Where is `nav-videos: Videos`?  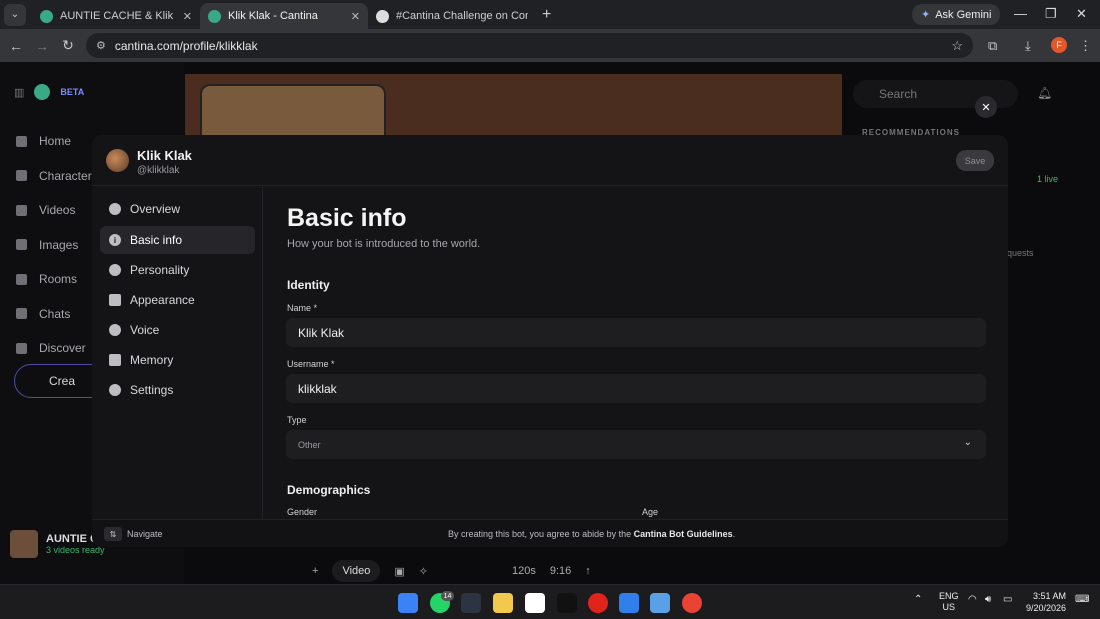 nav-videos: Videos is located at coordinates (57, 210).